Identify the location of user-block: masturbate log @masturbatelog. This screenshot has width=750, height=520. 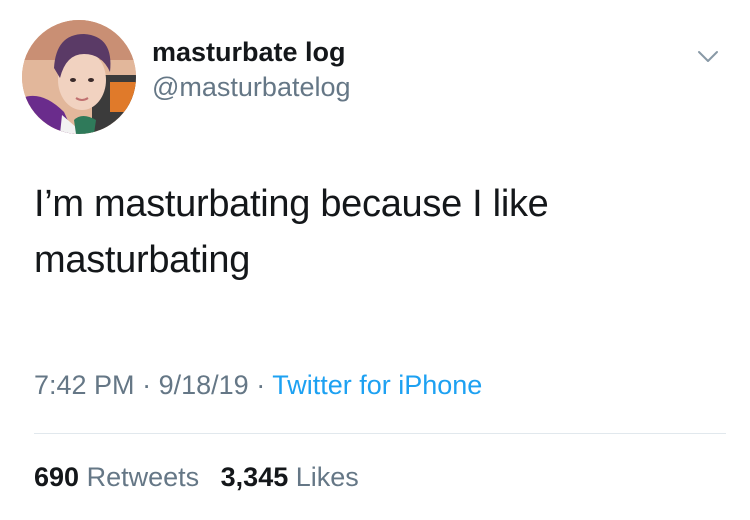
(251, 70).